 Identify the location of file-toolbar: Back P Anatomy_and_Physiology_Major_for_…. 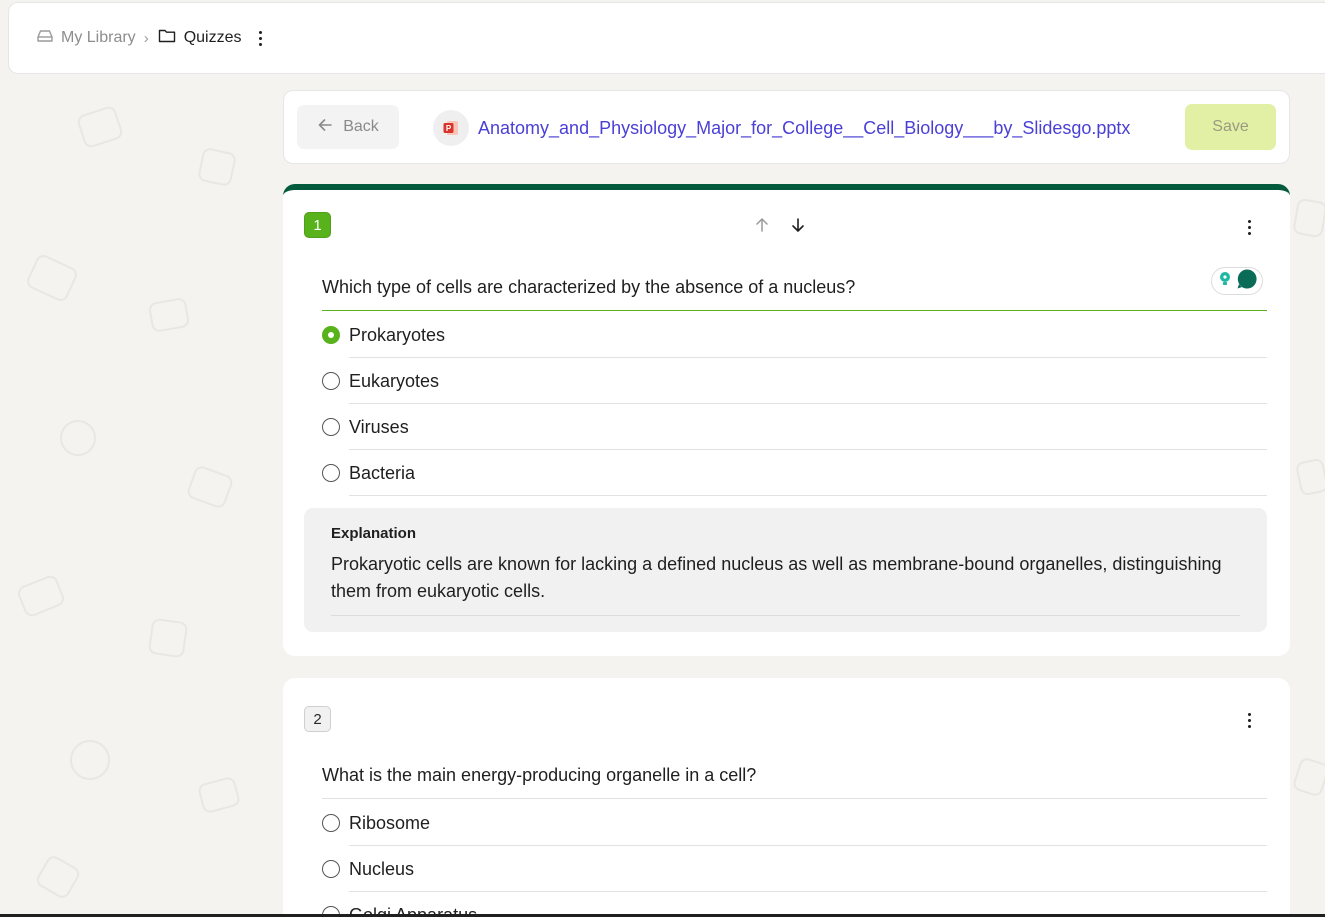
(786, 127).